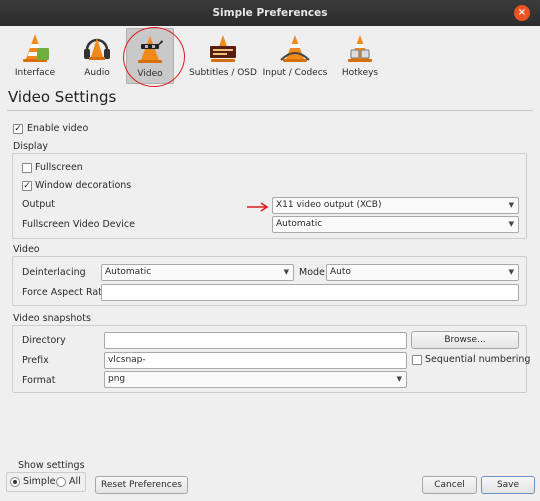  I want to click on video-cone-icon, so click(150, 49).